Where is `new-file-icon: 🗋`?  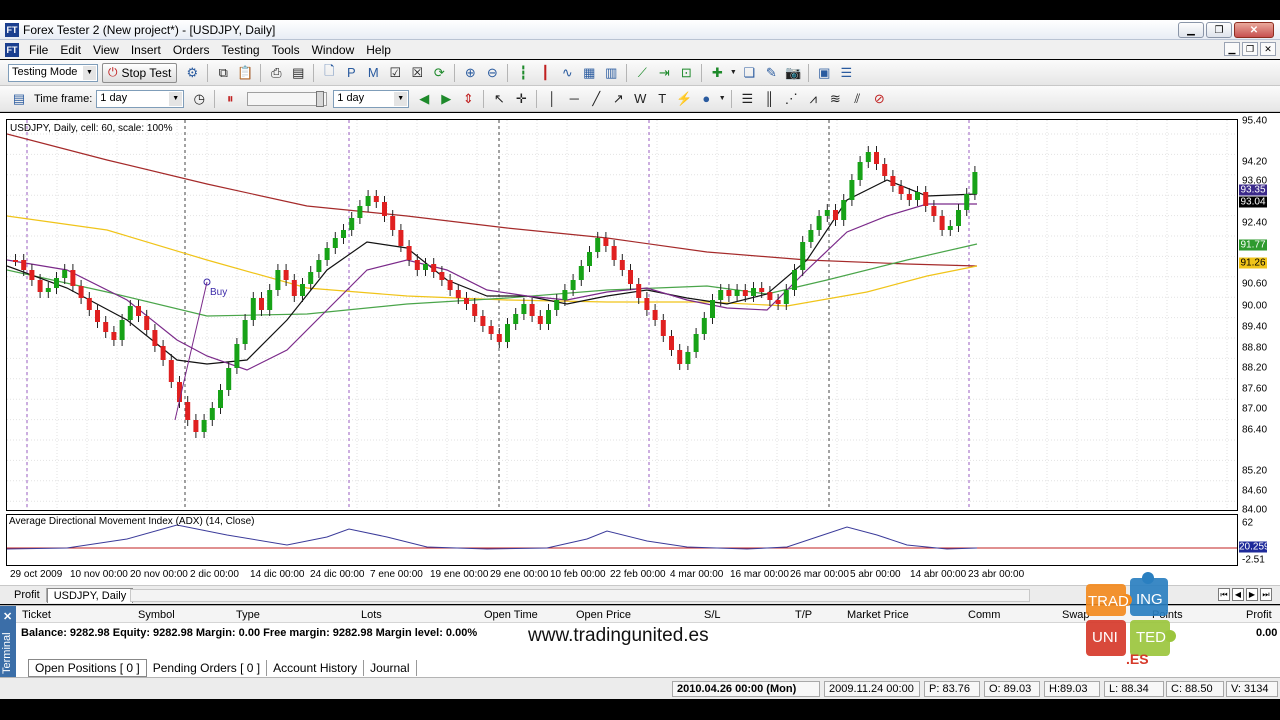 new-file-icon: 🗋 is located at coordinates (329, 73).